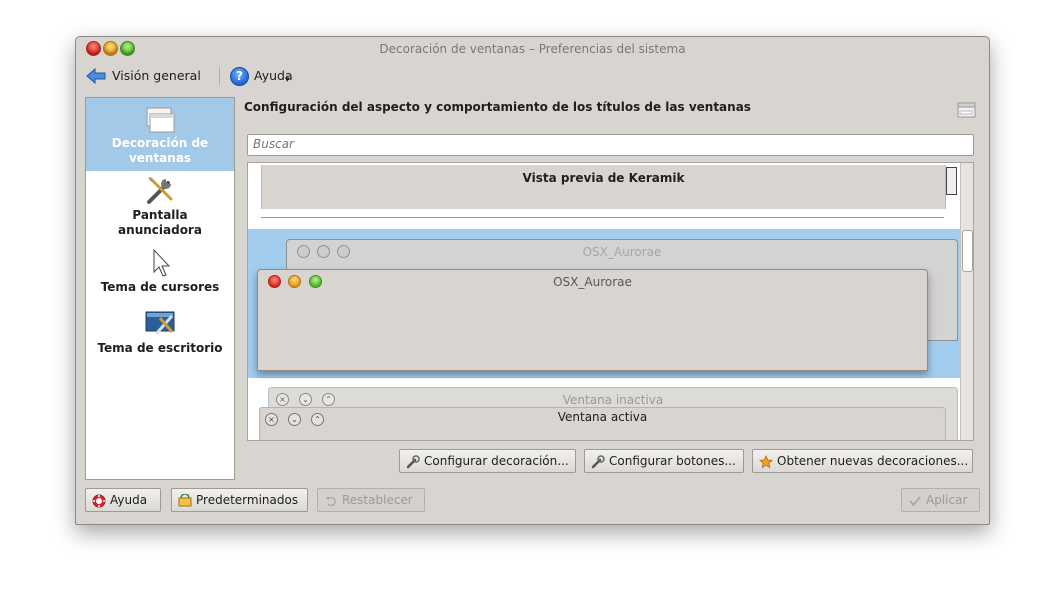 This screenshot has height=609, width=1064. I want to click on help-button-label: Ayuda, so click(129, 500).